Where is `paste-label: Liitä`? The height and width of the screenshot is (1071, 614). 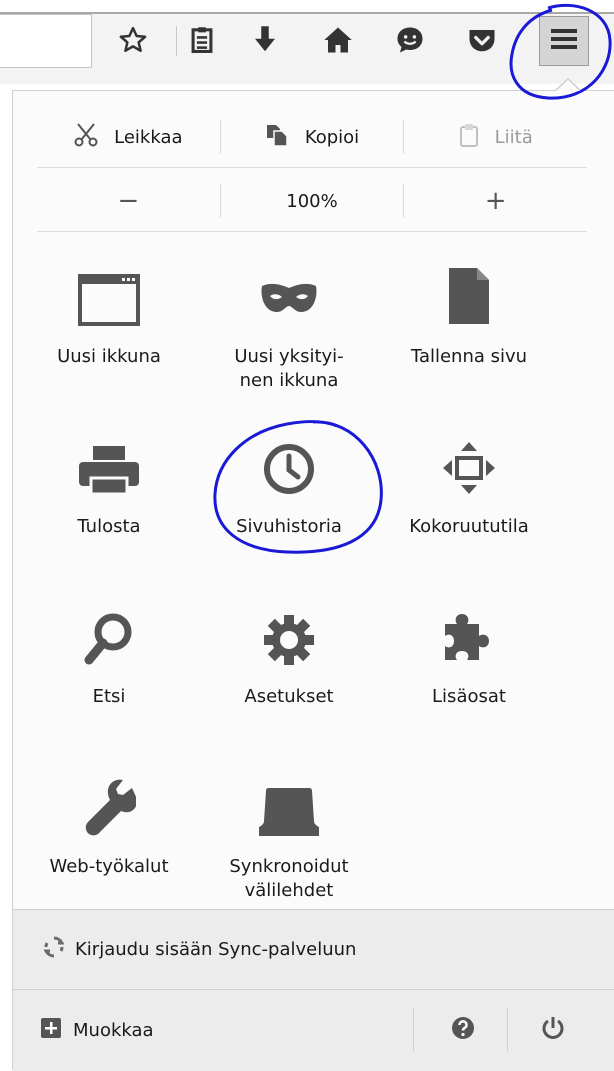 paste-label: Liitä is located at coordinates (513, 137).